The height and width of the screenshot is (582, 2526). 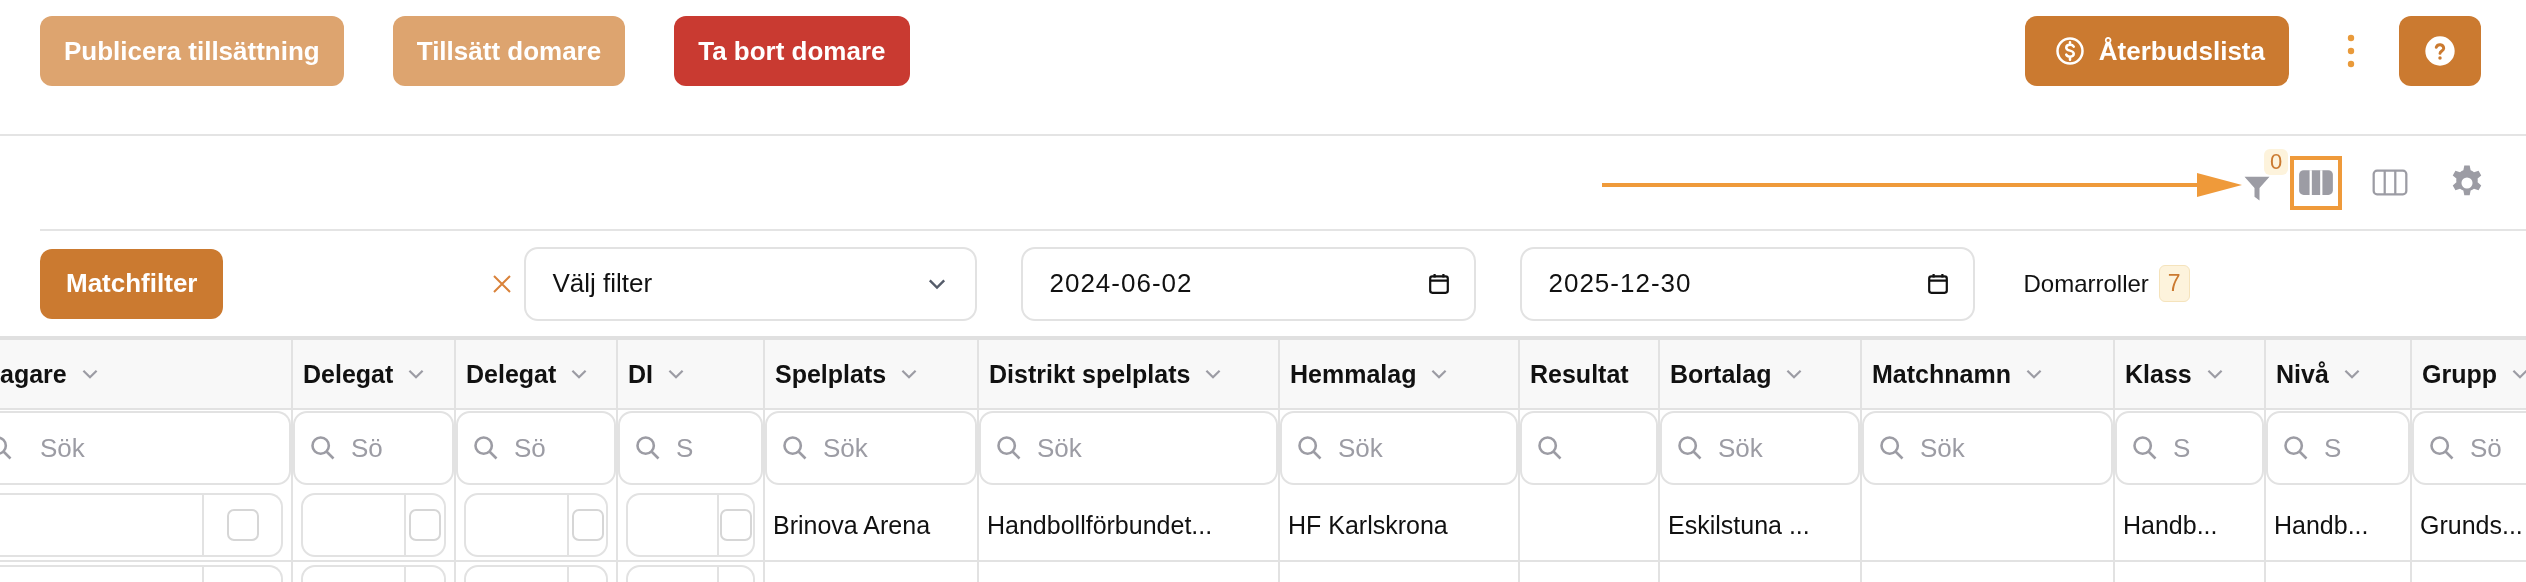 I want to click on columns-filled-icon, so click(x=2316, y=182).